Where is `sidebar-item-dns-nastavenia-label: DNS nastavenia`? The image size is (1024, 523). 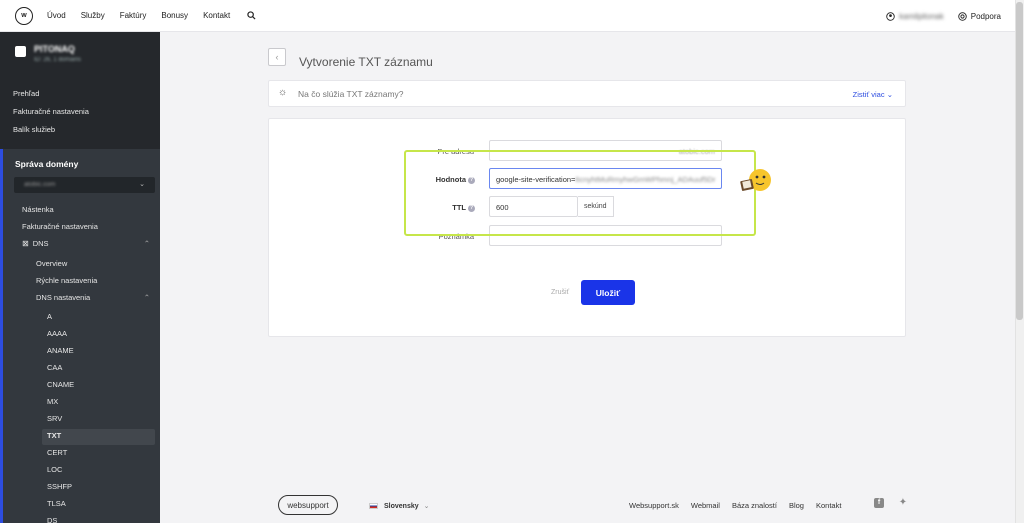 sidebar-item-dns-nastavenia-label: DNS nastavenia is located at coordinates (63, 297).